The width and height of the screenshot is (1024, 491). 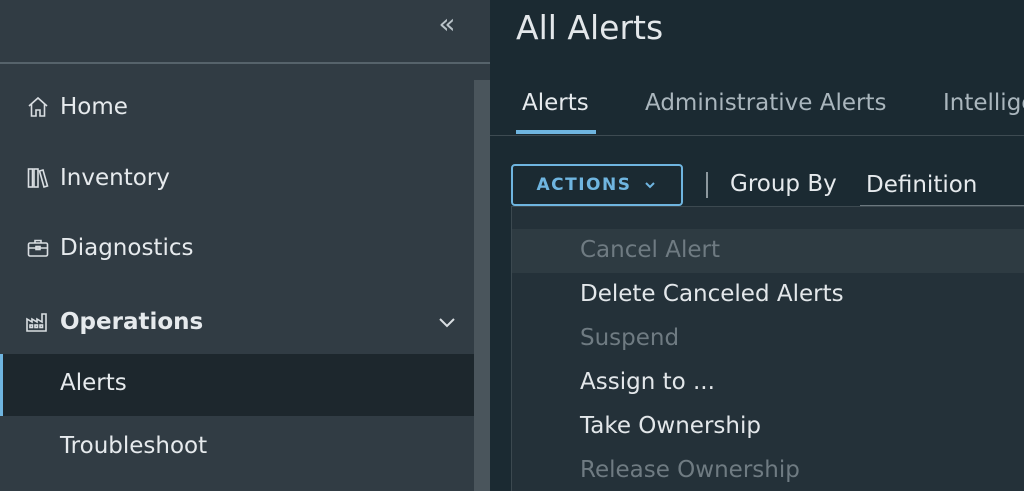 I want to click on actions-button: ACTIONS, so click(x=597, y=185).